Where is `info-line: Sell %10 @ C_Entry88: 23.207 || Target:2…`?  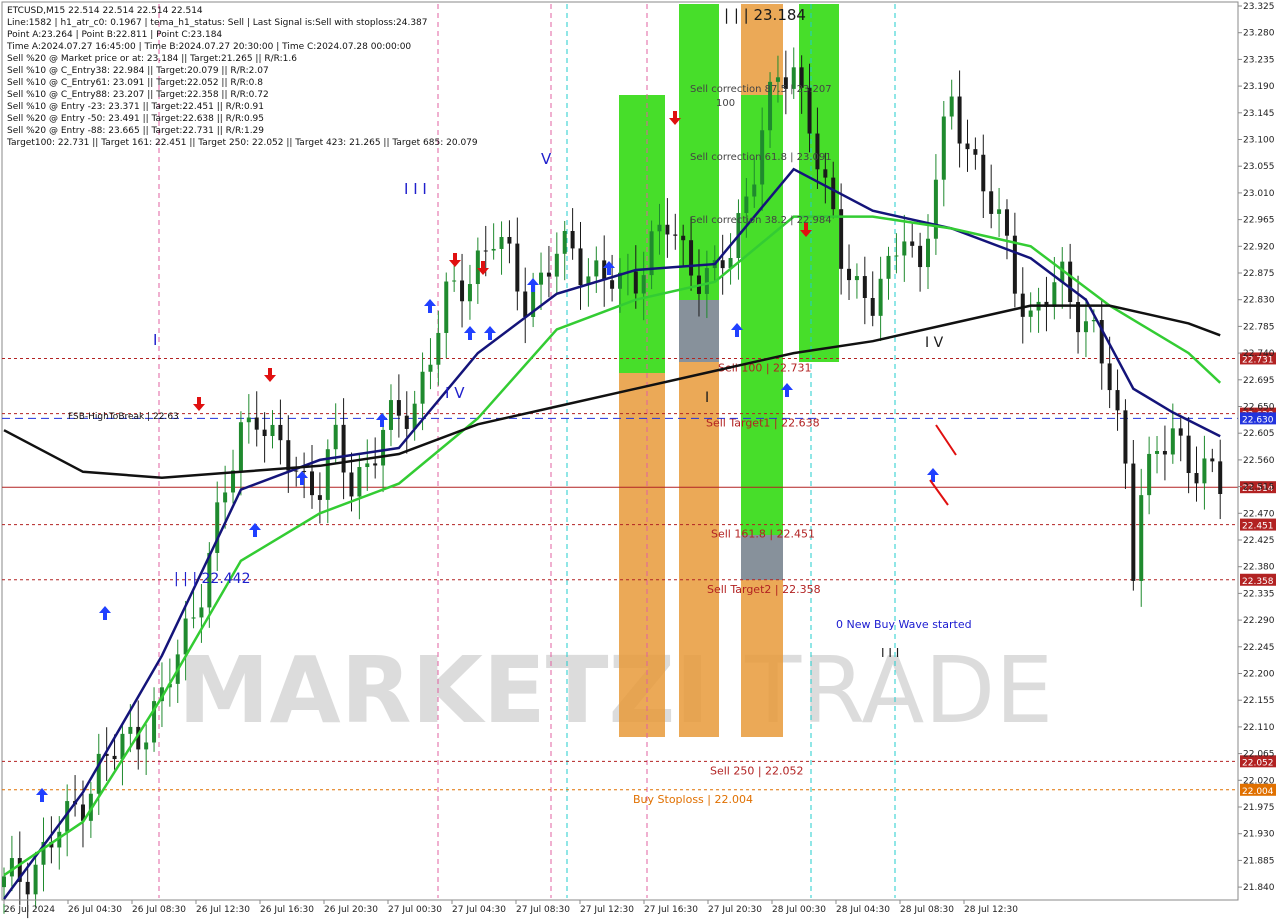
info-line: Sell %10 @ C_Entry88: 23.207 || Target:2… is located at coordinates (138, 95).